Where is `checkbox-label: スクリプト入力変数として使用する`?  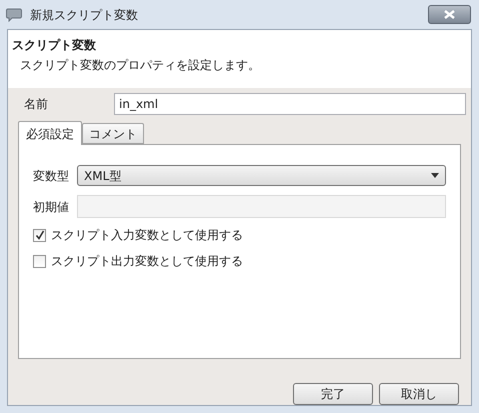
checkbox-label: スクリプト入力変数として使用する is located at coordinates (147, 235).